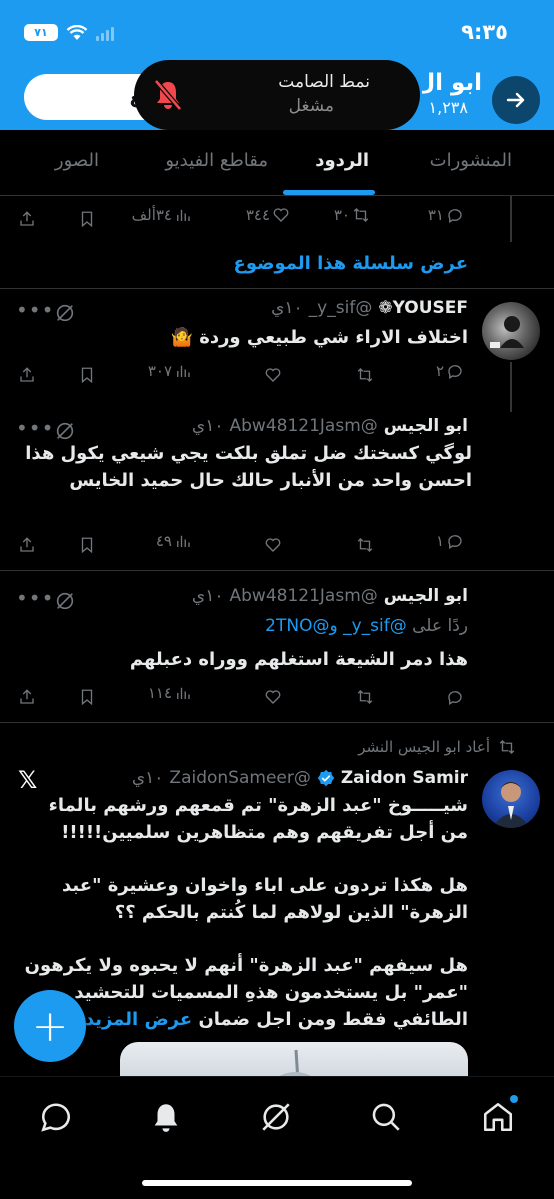  Describe the element at coordinates (424, 747) in the screenshot. I see `repost-context-label: أعاد ابو الجيس النشر` at that location.